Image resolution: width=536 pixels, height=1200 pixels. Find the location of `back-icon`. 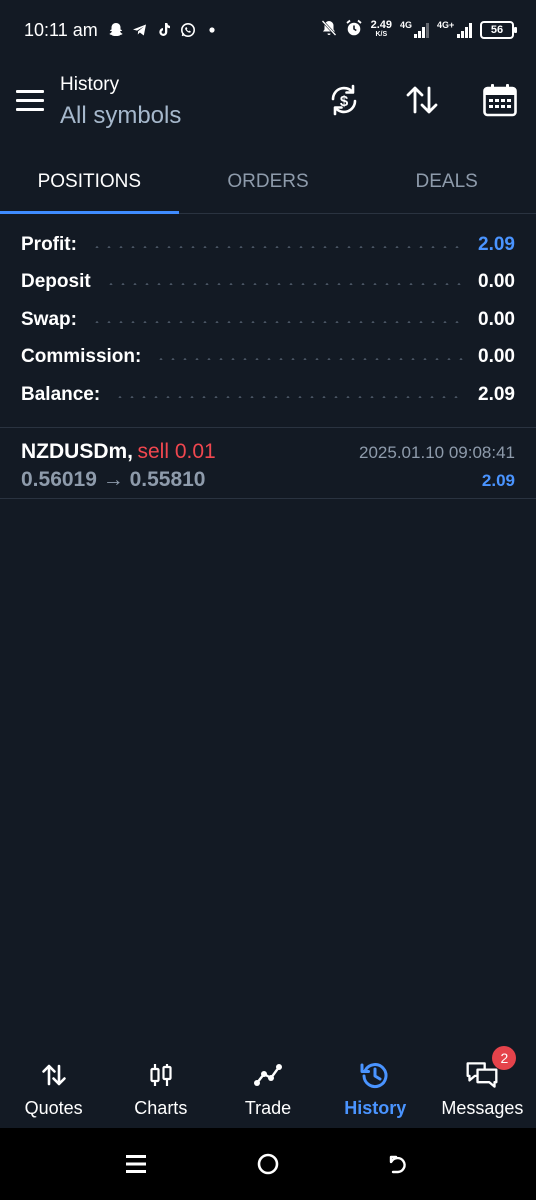

back-icon is located at coordinates (400, 1164).